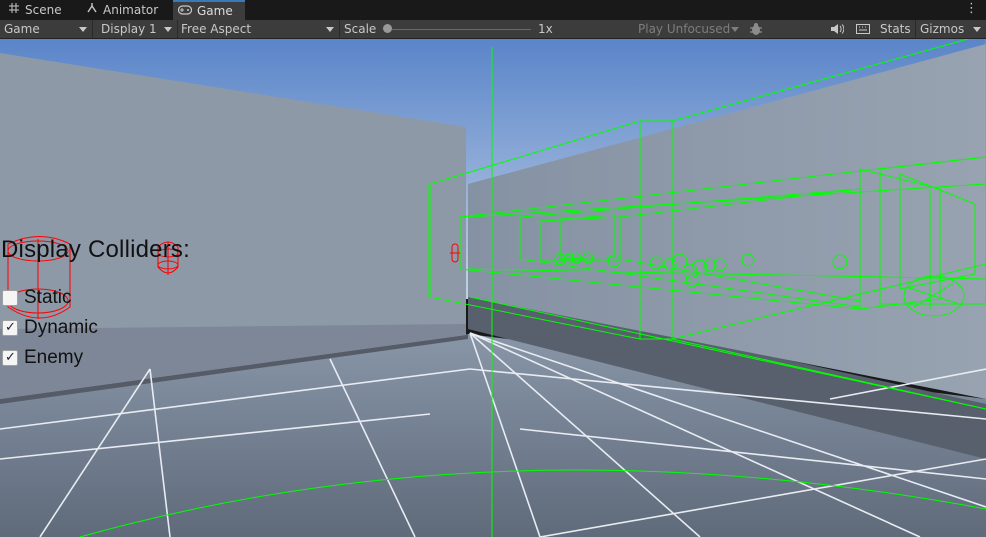 This screenshot has width=986, height=537. I want to click on grid-icon, so click(14, 10).